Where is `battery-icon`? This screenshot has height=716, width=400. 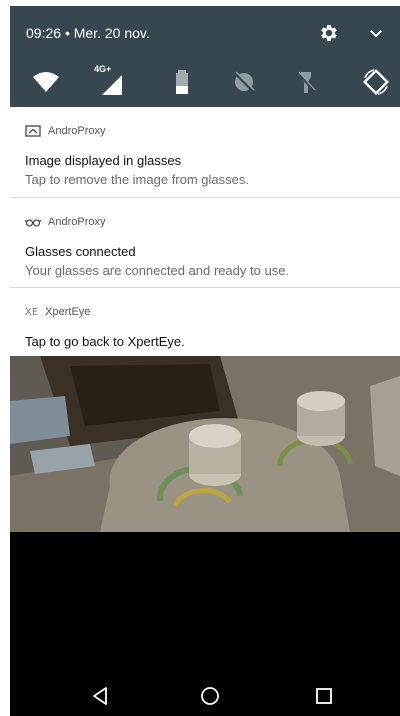 battery-icon is located at coordinates (182, 82).